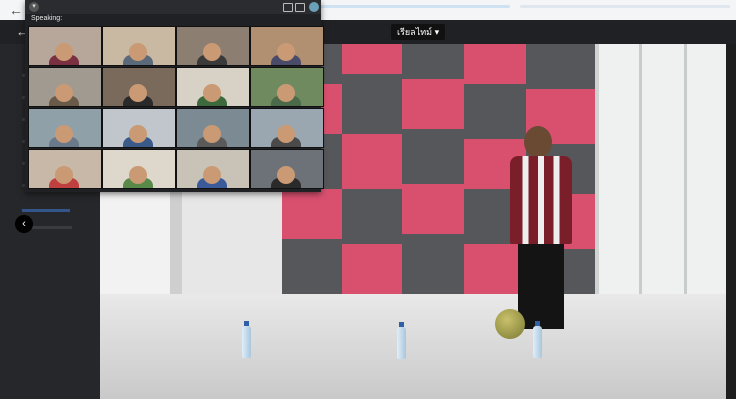 The height and width of the screenshot is (399, 736). I want to click on instructor, so click(543, 231).